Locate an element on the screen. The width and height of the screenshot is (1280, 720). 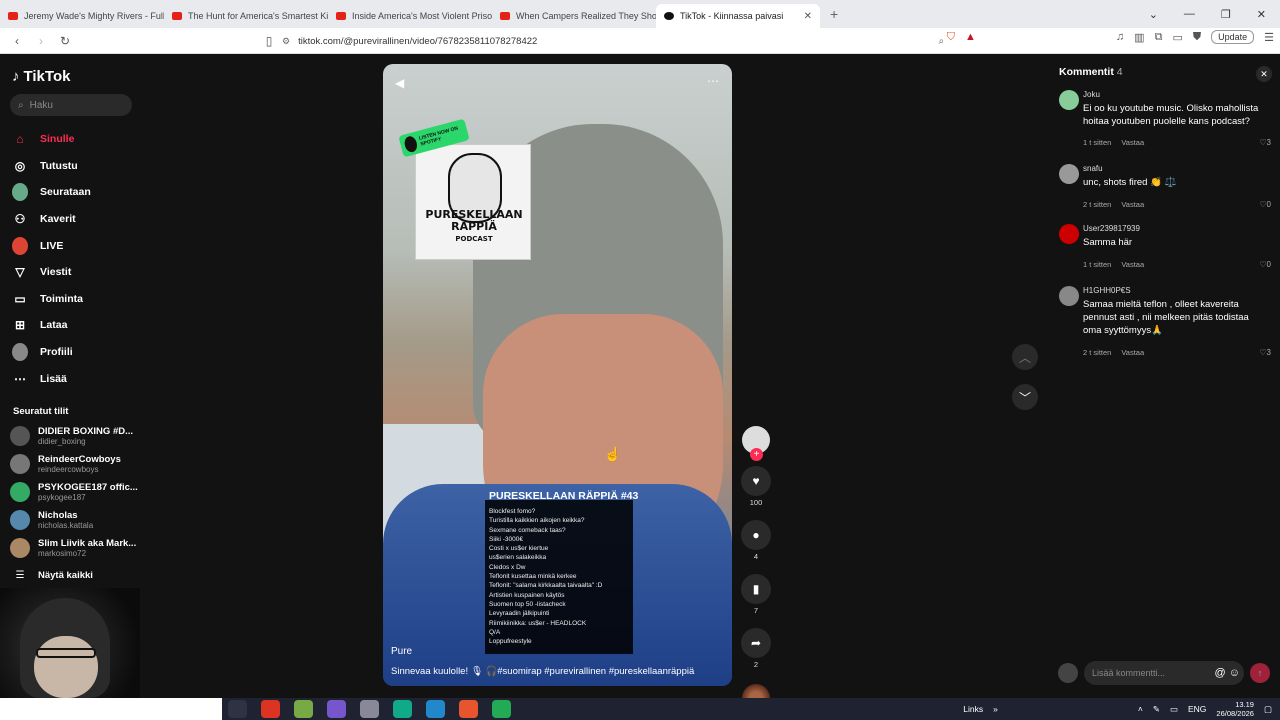
sidebar-item-profiili: Profiili is located at coordinates (51, 352).